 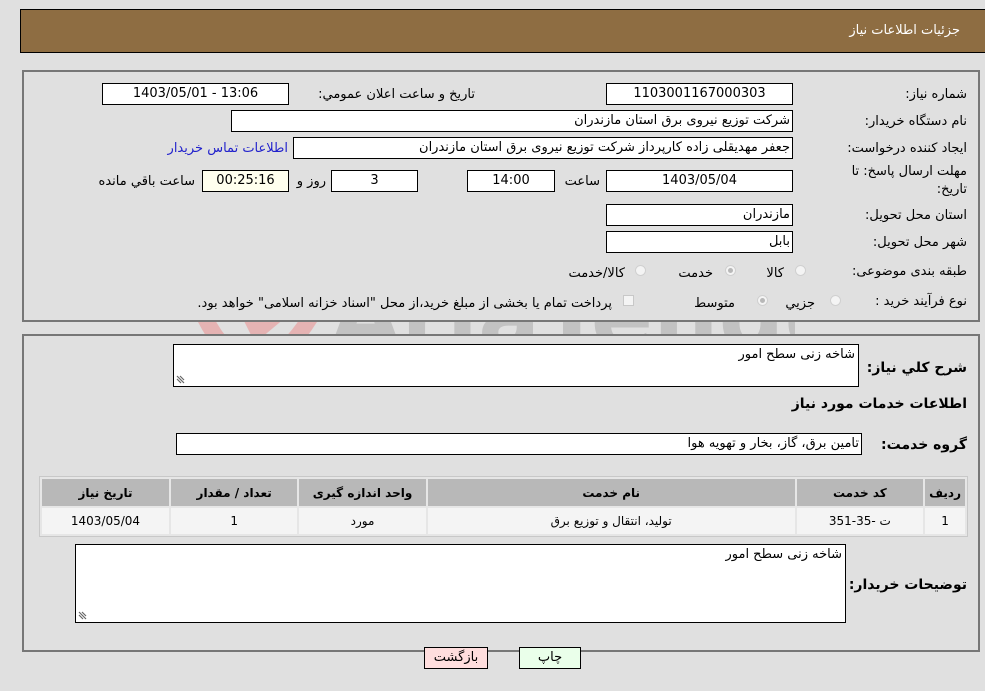 What do you see at coordinates (611, 492) in the screenshot?
I see `col-header-service-name: نام خدمت` at bounding box center [611, 492].